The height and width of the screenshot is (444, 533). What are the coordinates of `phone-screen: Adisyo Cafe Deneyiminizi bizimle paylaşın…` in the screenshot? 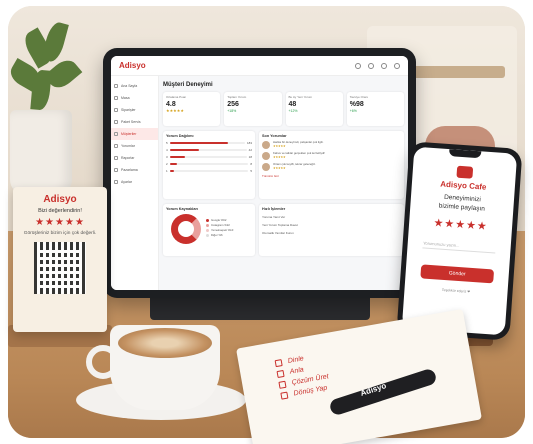 It's located at (459, 241).